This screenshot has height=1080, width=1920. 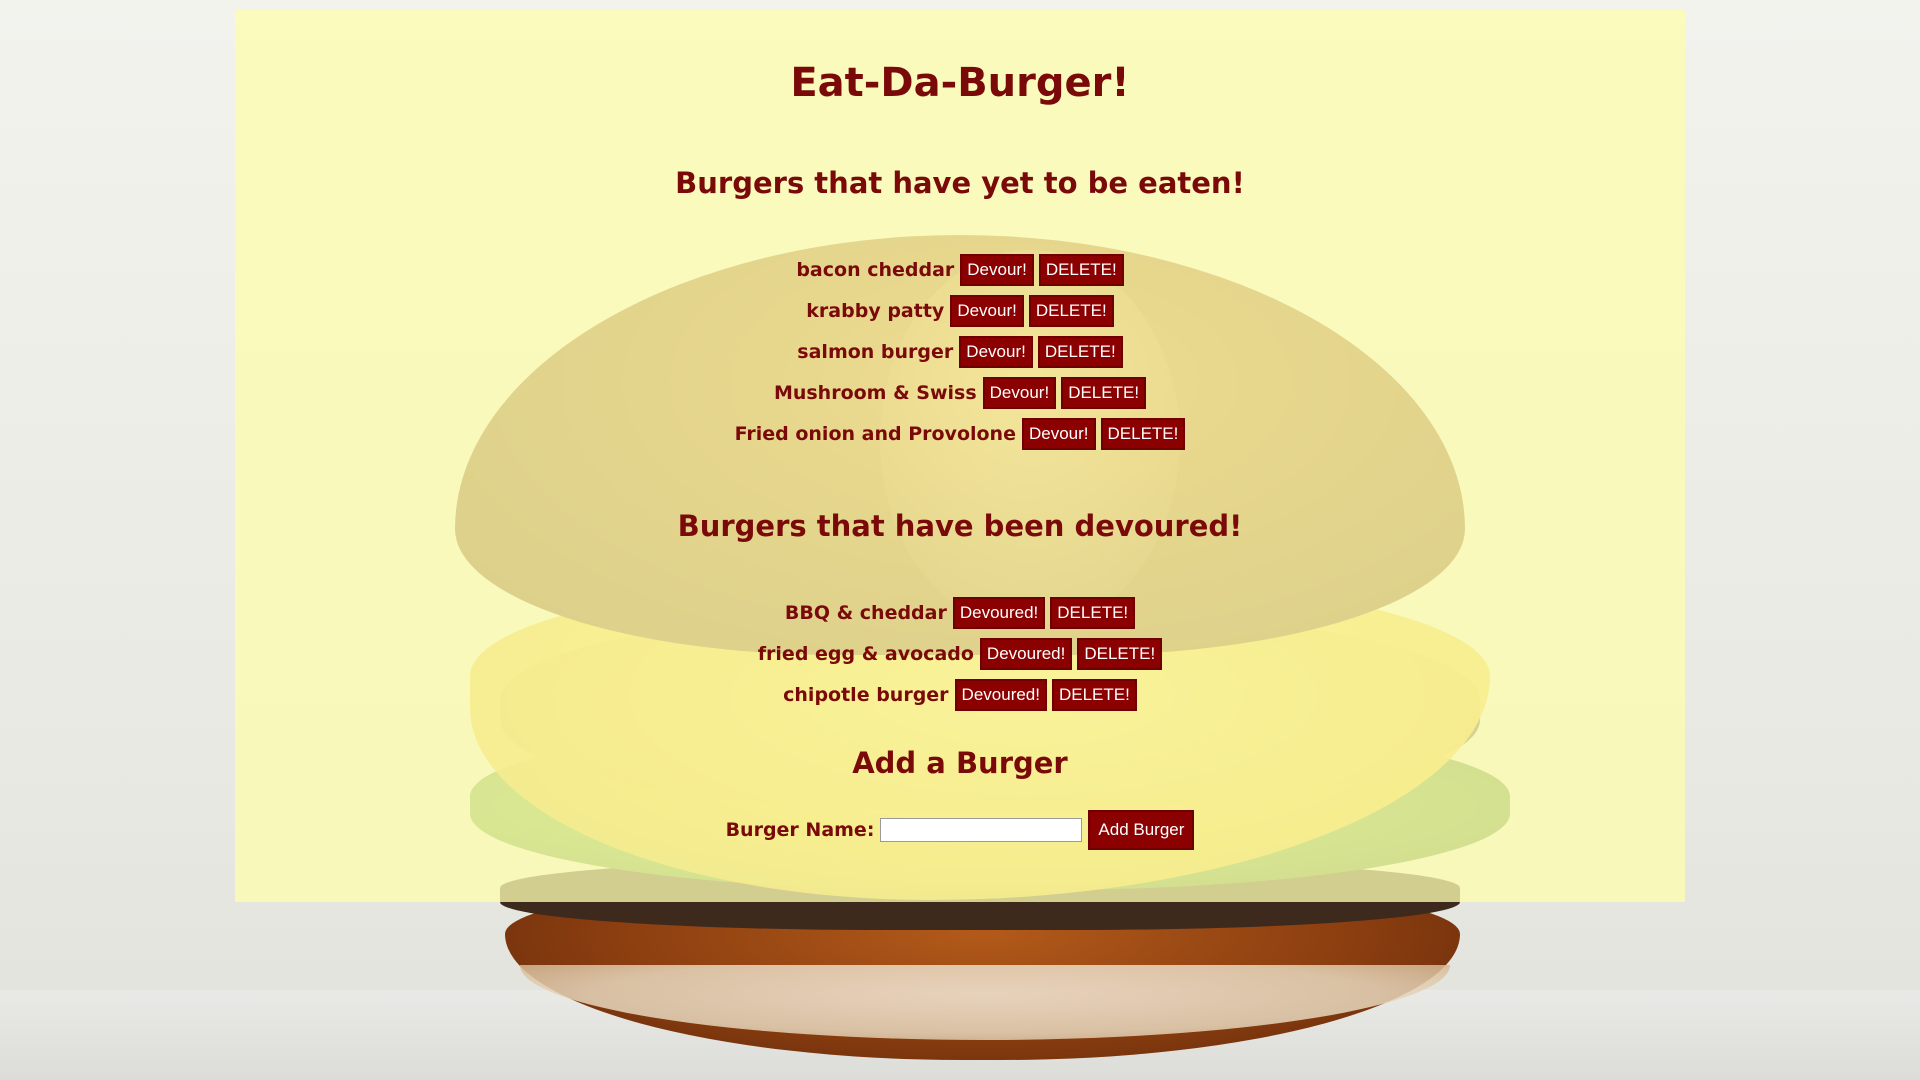 What do you see at coordinates (875, 392) in the screenshot?
I see `burger-name: Mushroom & Swiss` at bounding box center [875, 392].